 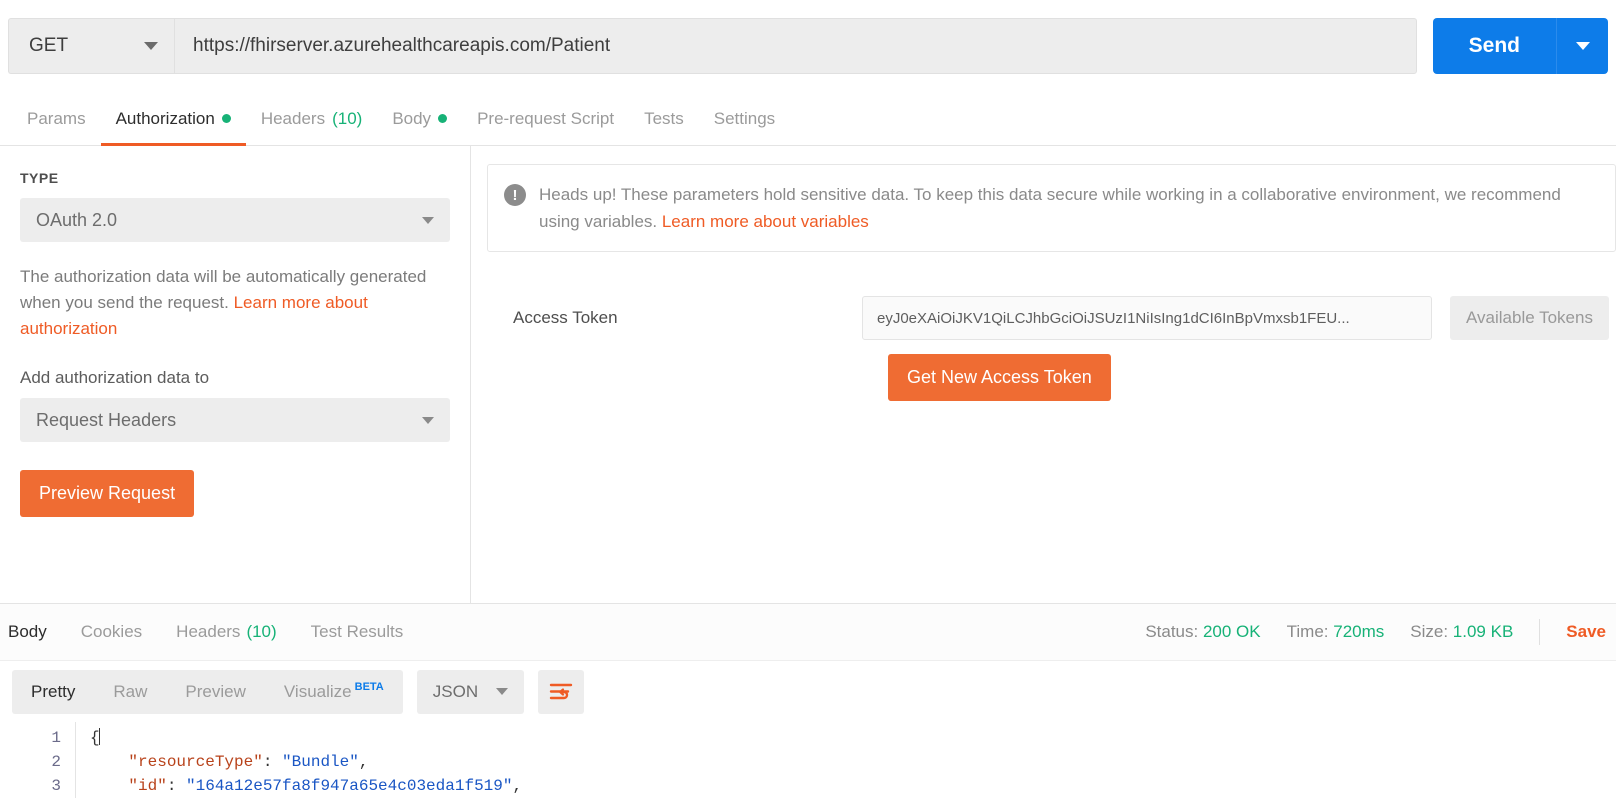 I want to click on view-mode-pretty: Pretty, so click(x=53, y=692).